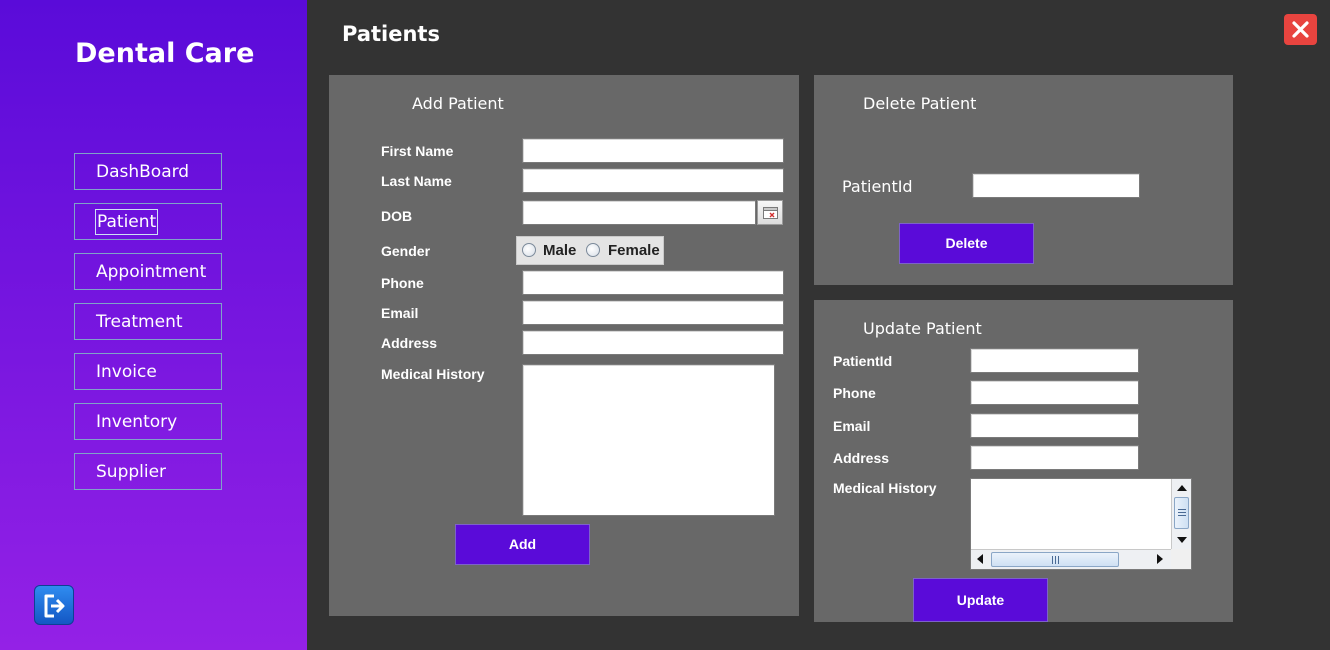 The height and width of the screenshot is (650, 1330). I want to click on sidebar-item-label: Supplier, so click(131, 472).